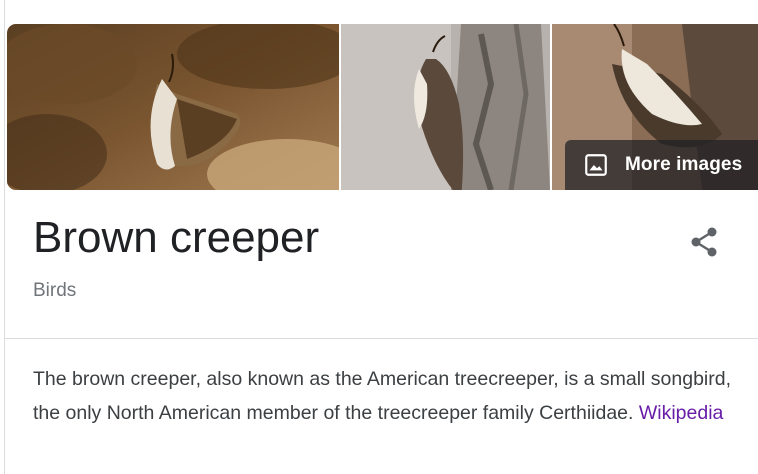  Describe the element at coordinates (381, 338) in the screenshot. I see `divider` at that location.